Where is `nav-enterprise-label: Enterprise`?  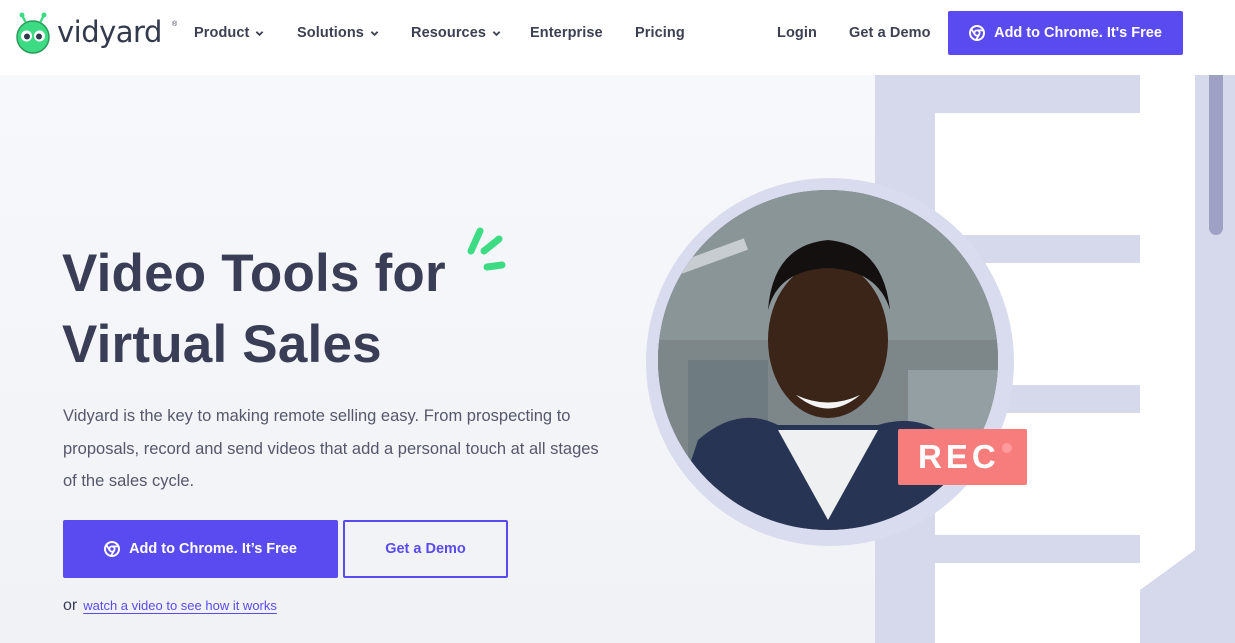
nav-enterprise-label: Enterprise is located at coordinates (566, 33).